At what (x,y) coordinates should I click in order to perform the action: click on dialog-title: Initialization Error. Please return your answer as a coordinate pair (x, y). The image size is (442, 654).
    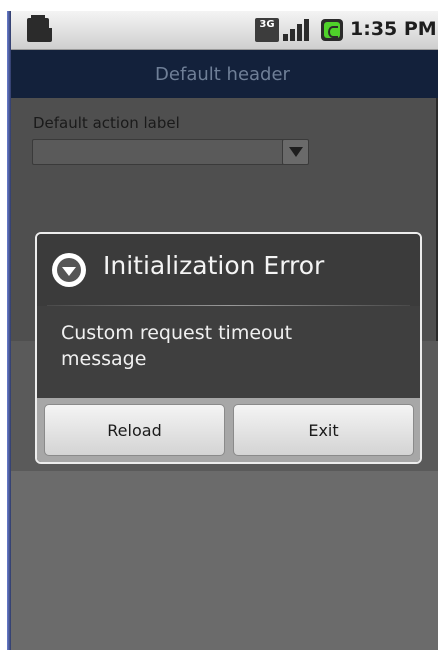
    Looking at the image, I should click on (214, 265).